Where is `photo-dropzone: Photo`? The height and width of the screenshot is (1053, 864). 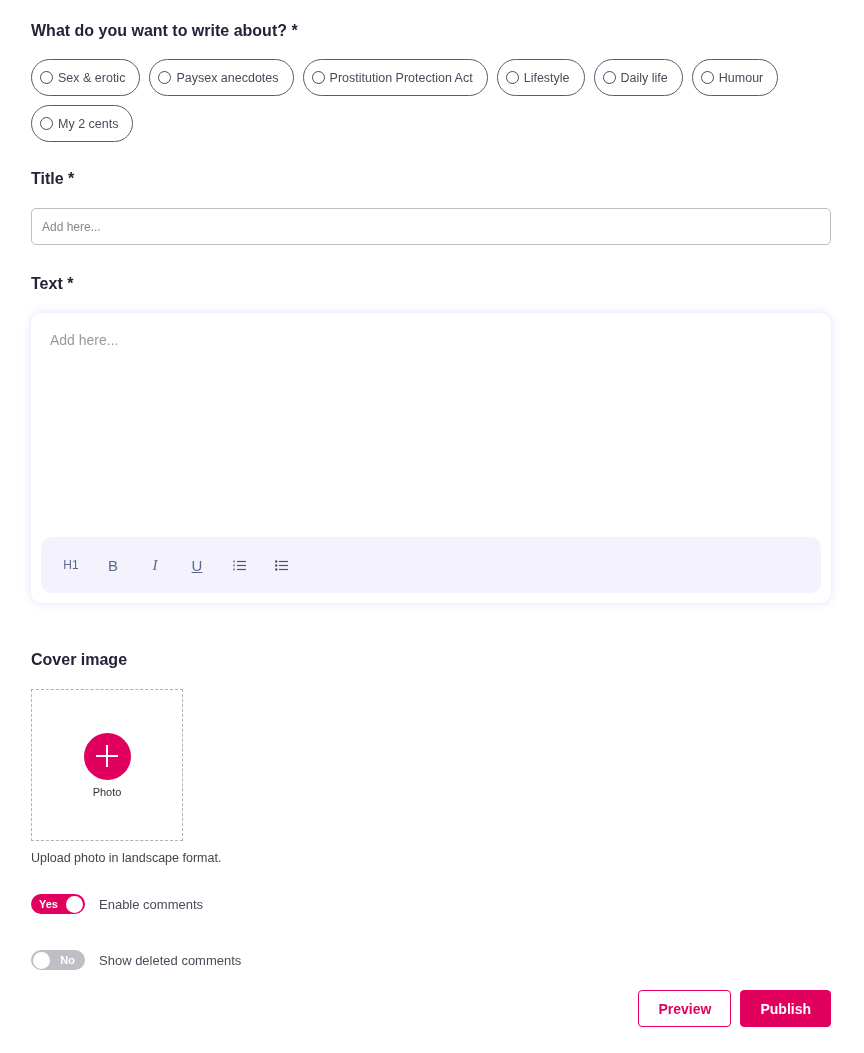 photo-dropzone: Photo is located at coordinates (107, 765).